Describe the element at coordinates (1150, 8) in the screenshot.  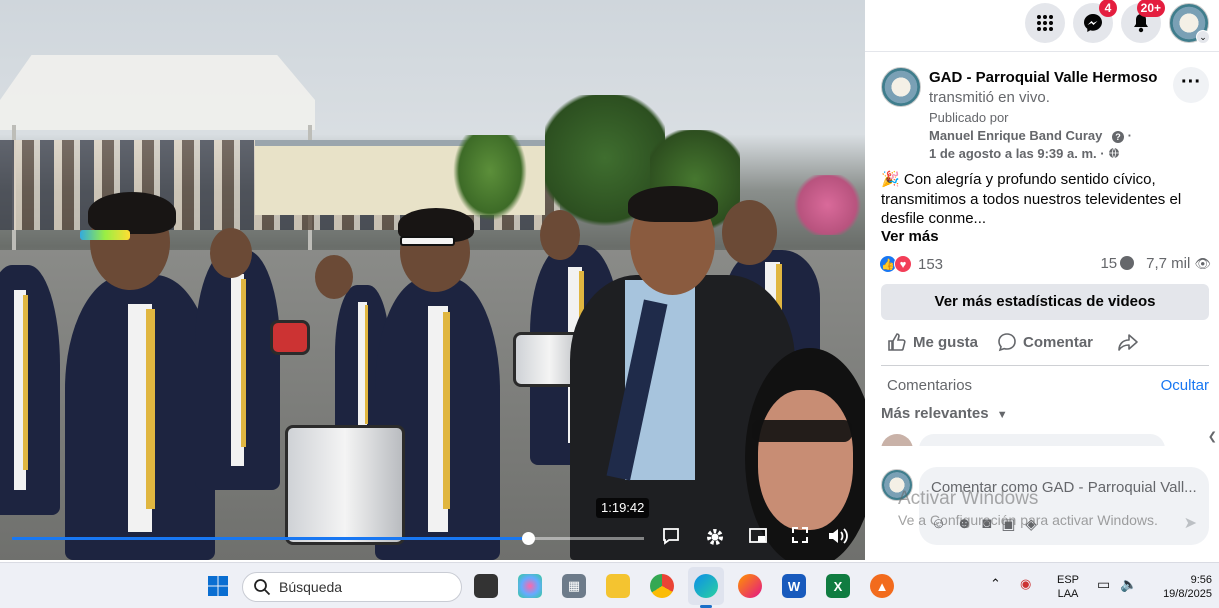
I see `notifications-badge: 20+` at that location.